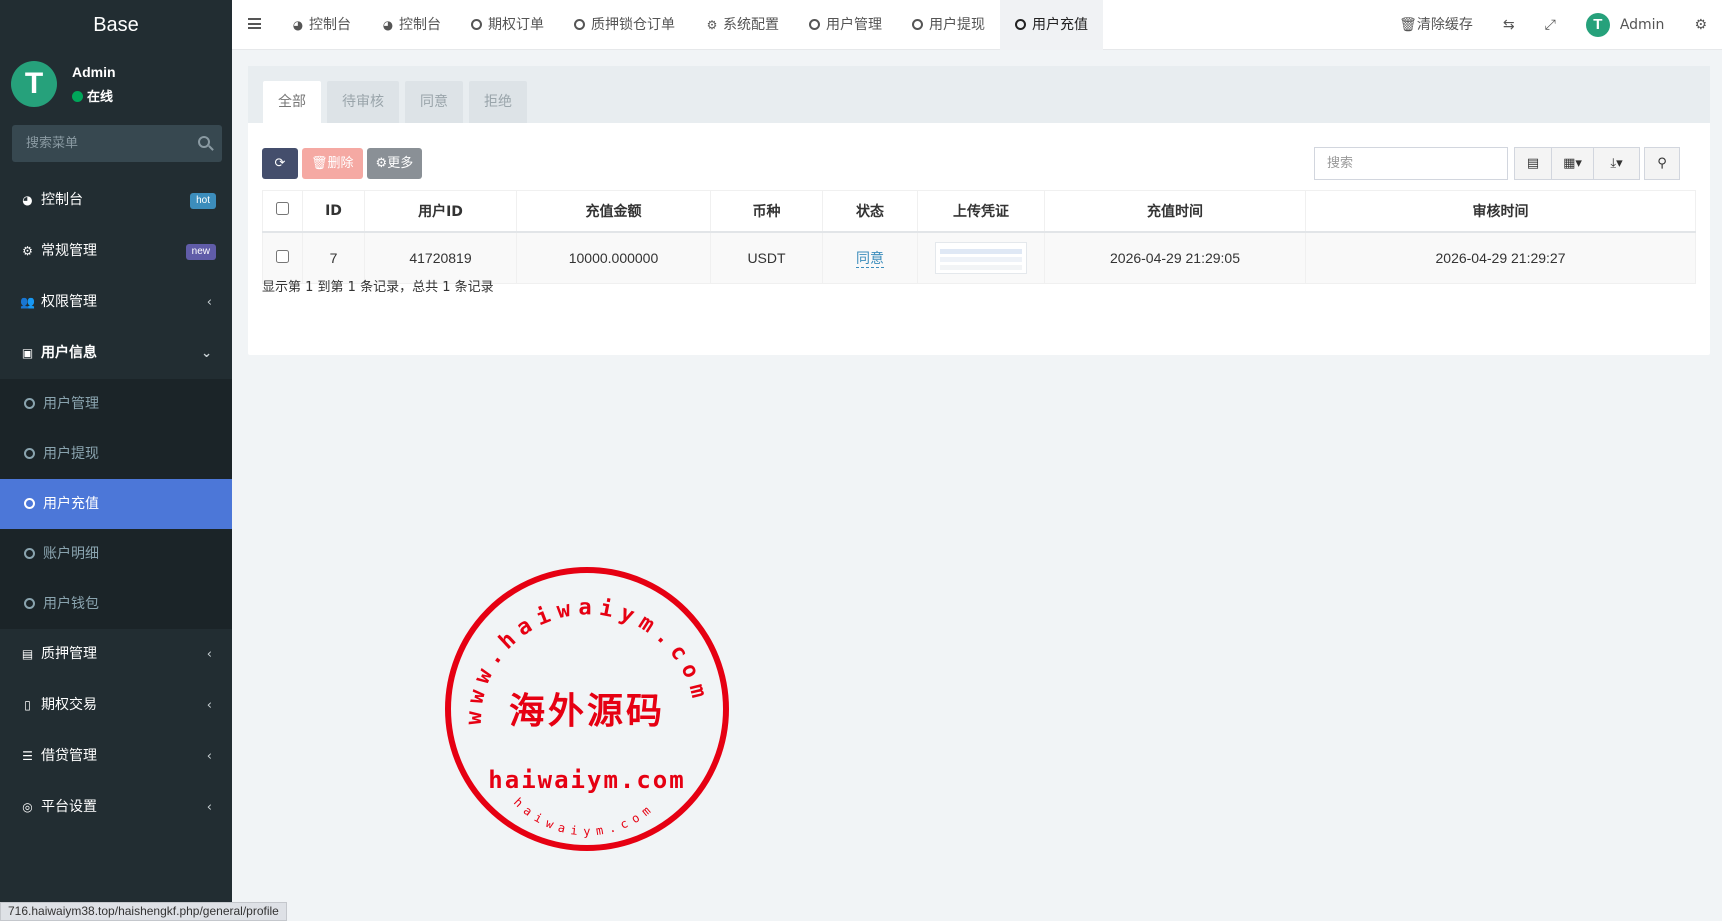 Image resolution: width=1722 pixels, height=921 pixels. Describe the element at coordinates (766, 211) in the screenshot. I see `col-currency: 币种` at that location.